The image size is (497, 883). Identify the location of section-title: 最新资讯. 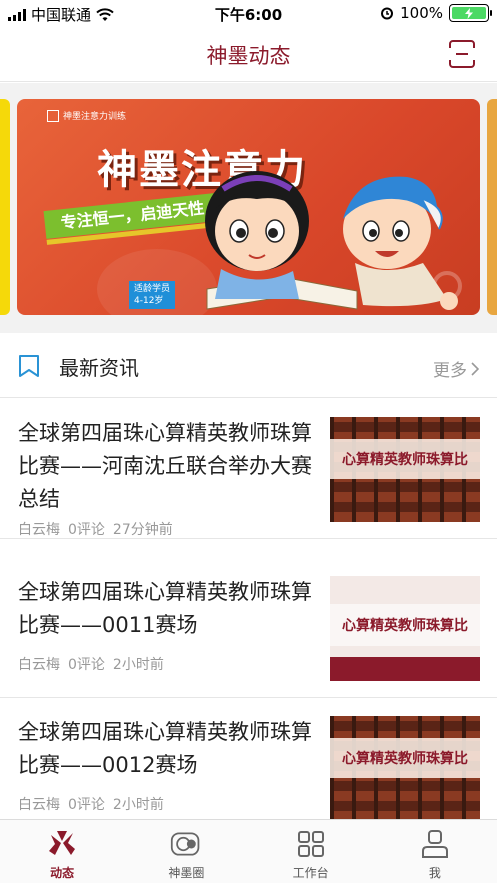
(99, 368).